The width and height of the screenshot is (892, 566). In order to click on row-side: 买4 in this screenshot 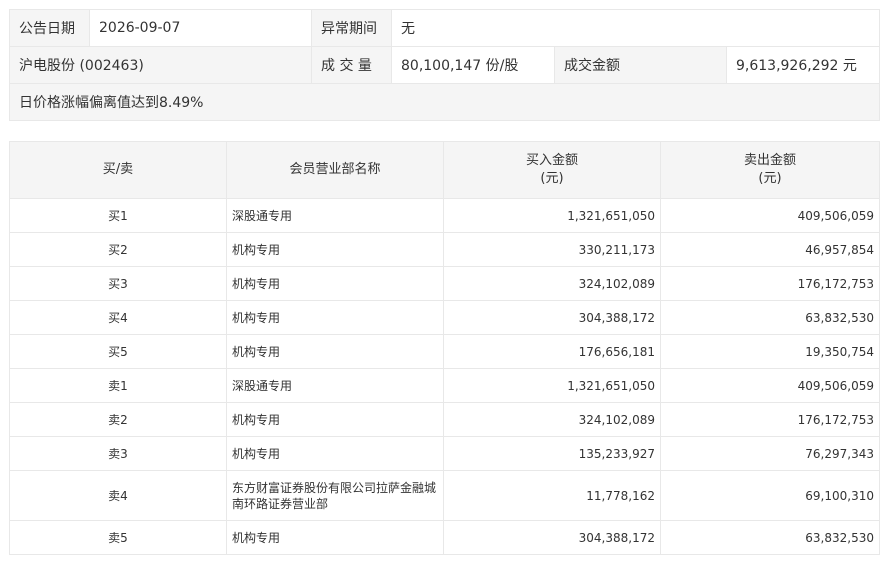, I will do `click(118, 317)`.